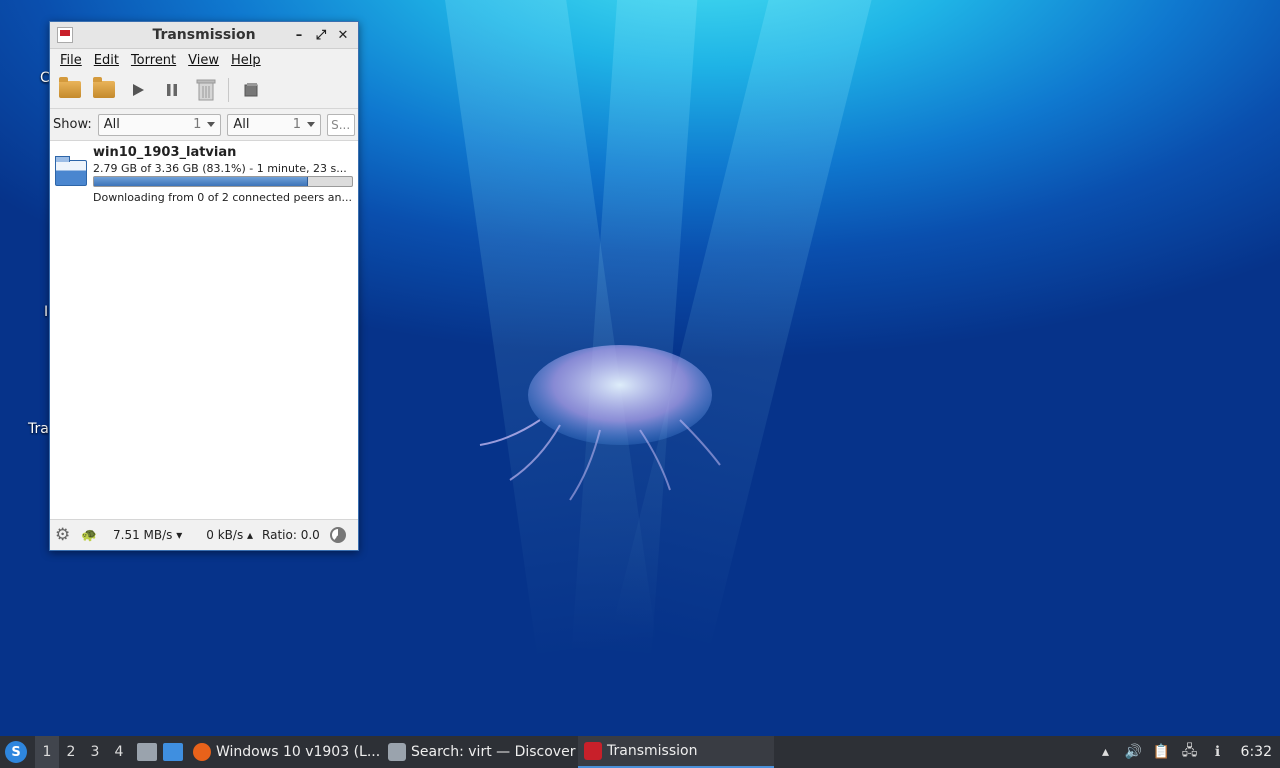 The width and height of the screenshot is (1280, 768). Describe the element at coordinates (119, 752) in the screenshot. I see `workspace-4: 4` at that location.